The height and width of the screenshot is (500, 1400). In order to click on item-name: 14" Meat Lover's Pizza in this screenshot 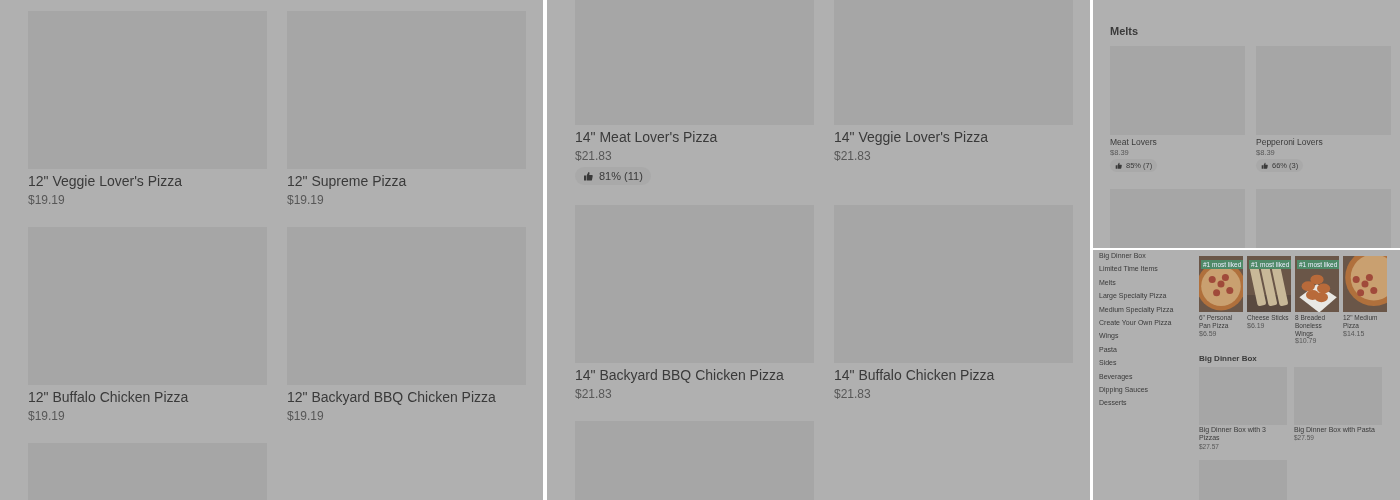, I will do `click(694, 137)`.